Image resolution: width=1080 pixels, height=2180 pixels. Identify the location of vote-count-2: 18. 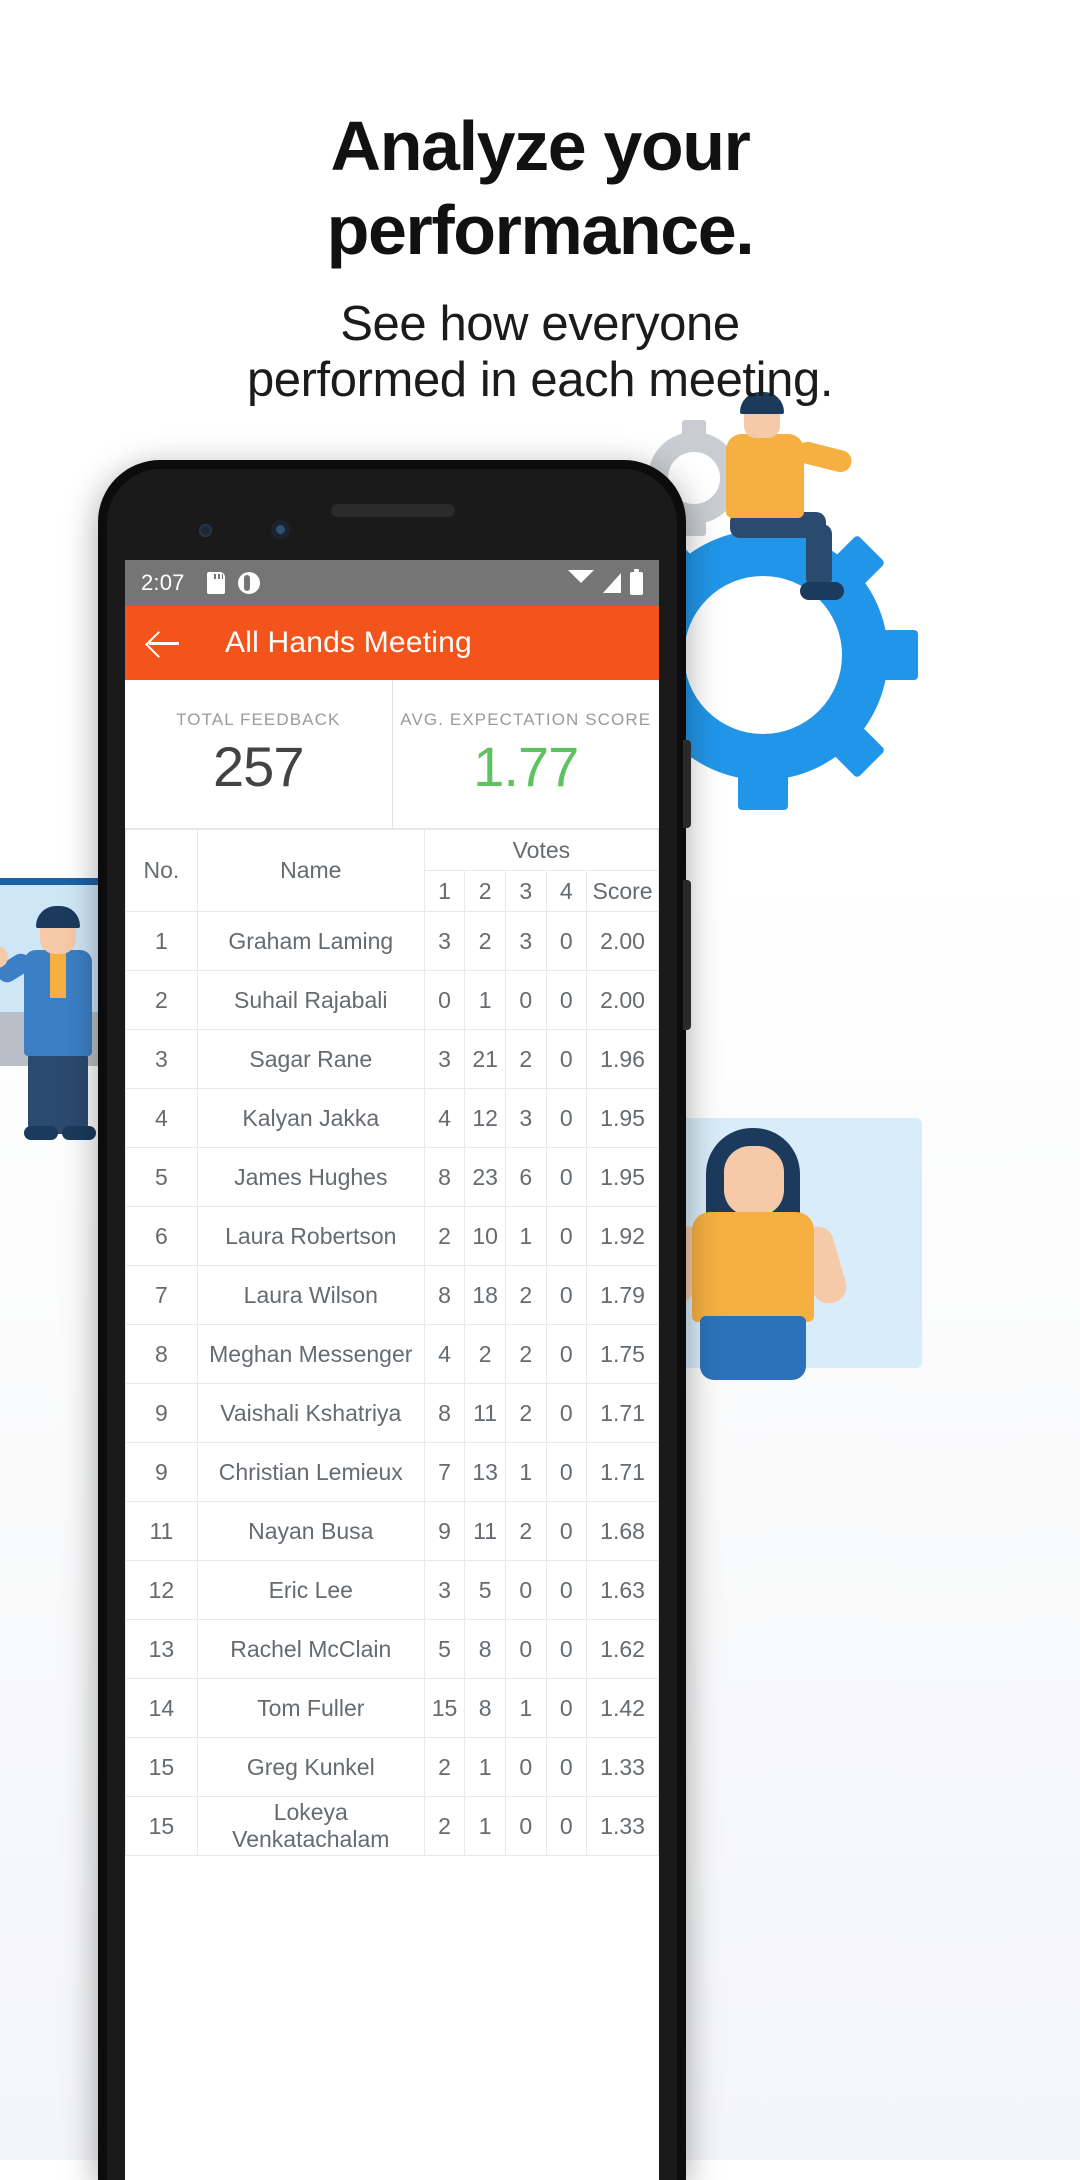
(485, 1295).